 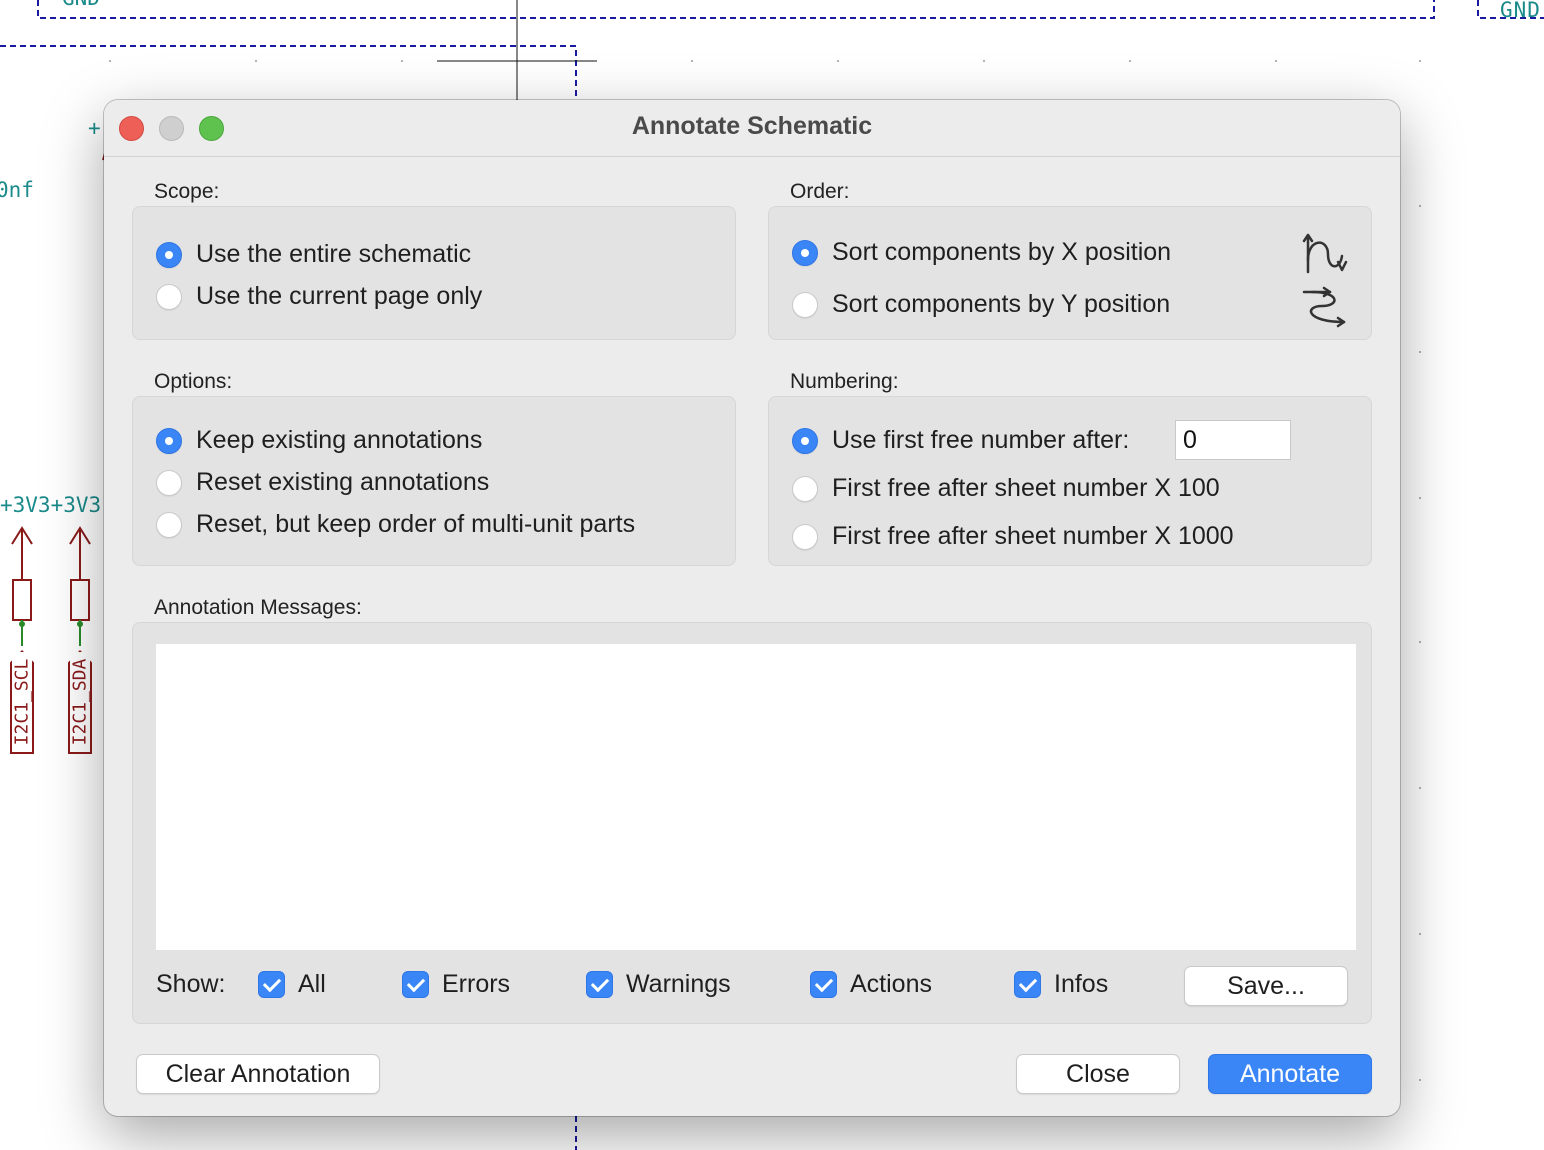 What do you see at coordinates (891, 984) in the screenshot?
I see `filter-label: Actions` at bounding box center [891, 984].